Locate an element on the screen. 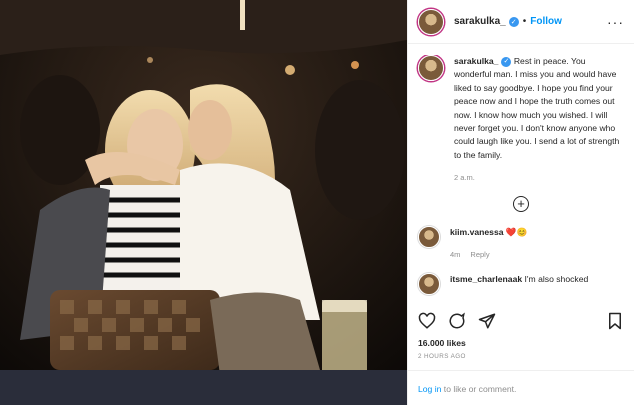 The image size is (634, 405). comment-emoji: ❤️😊 is located at coordinates (516, 231).